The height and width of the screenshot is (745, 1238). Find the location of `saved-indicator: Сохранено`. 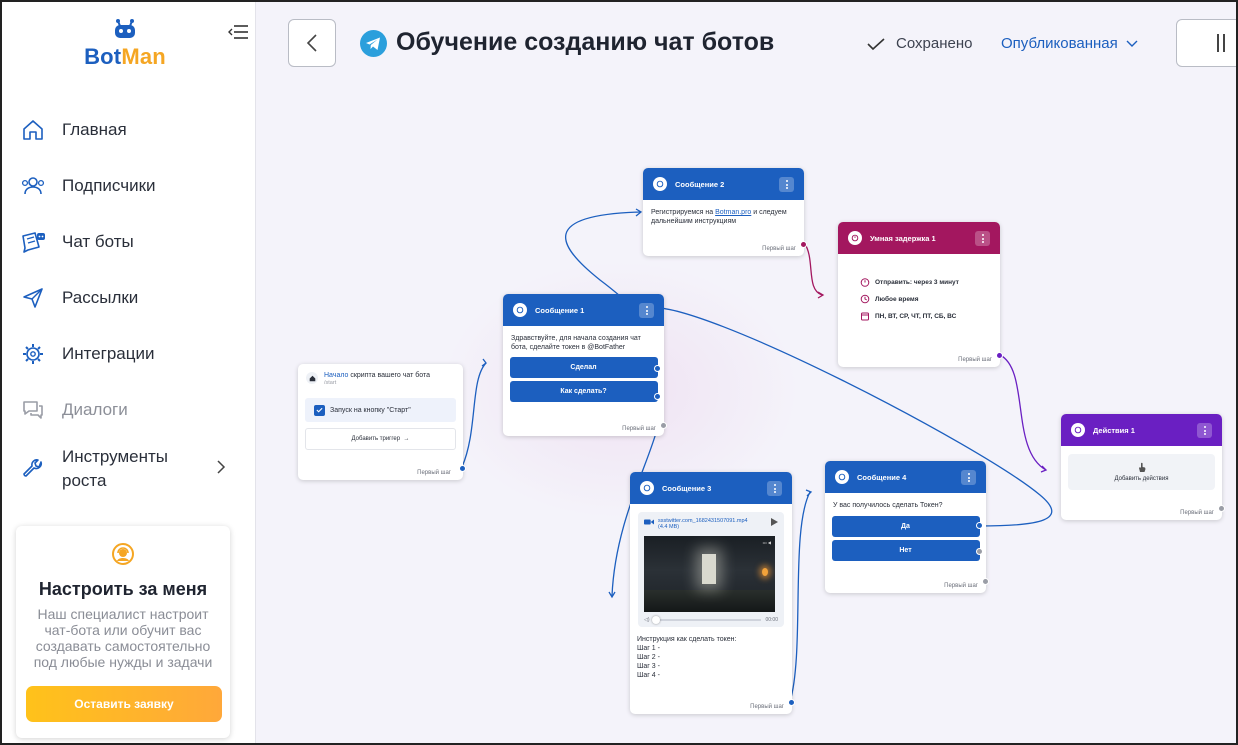

saved-indicator: Сохранено is located at coordinates (919, 43).